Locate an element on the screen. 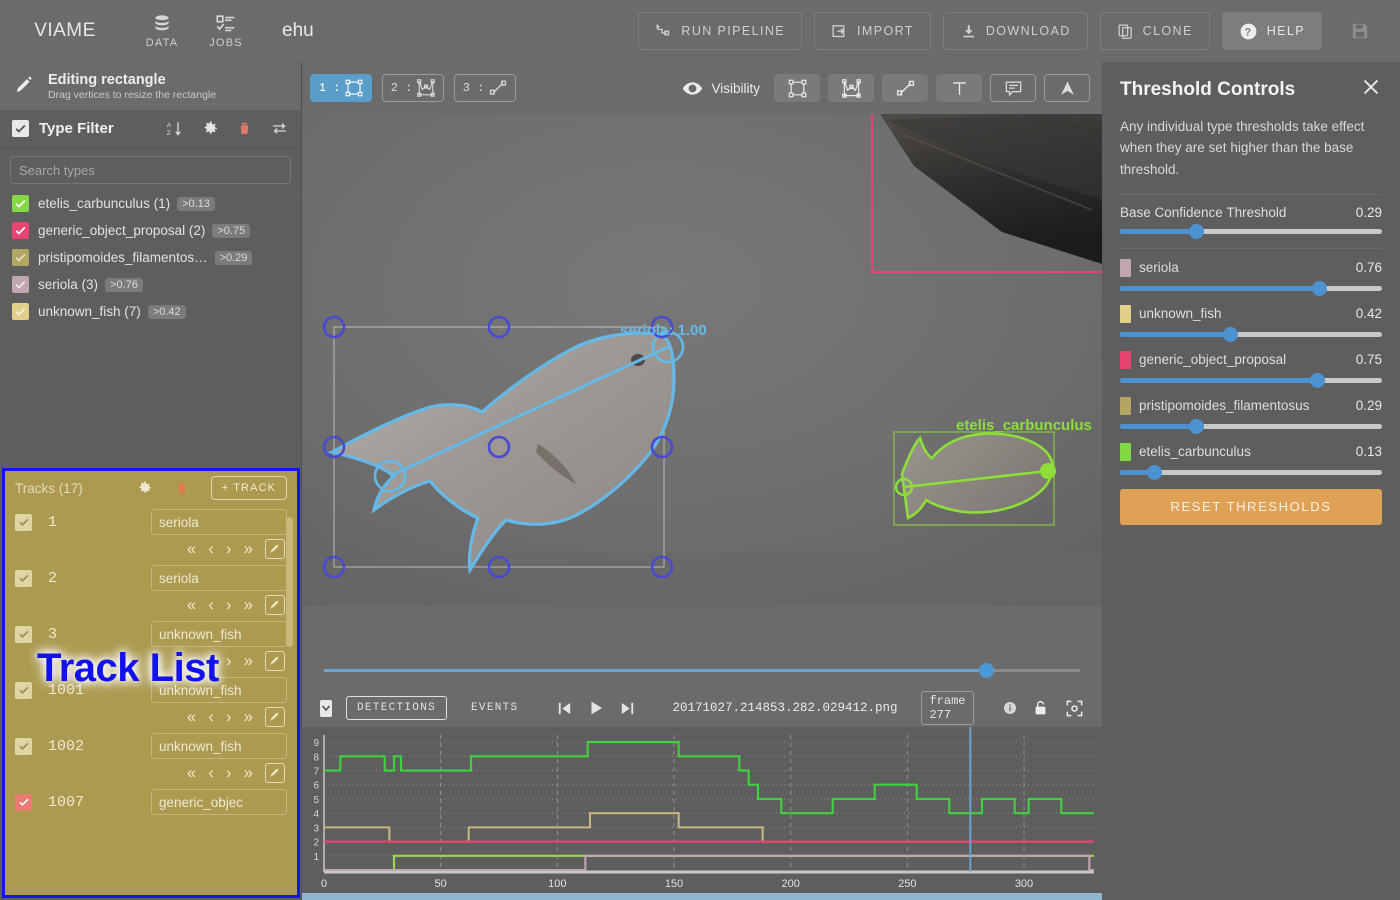 Image resolution: width=1400 pixels, height=900 pixels. skip-next-icon is located at coordinates (627, 708).